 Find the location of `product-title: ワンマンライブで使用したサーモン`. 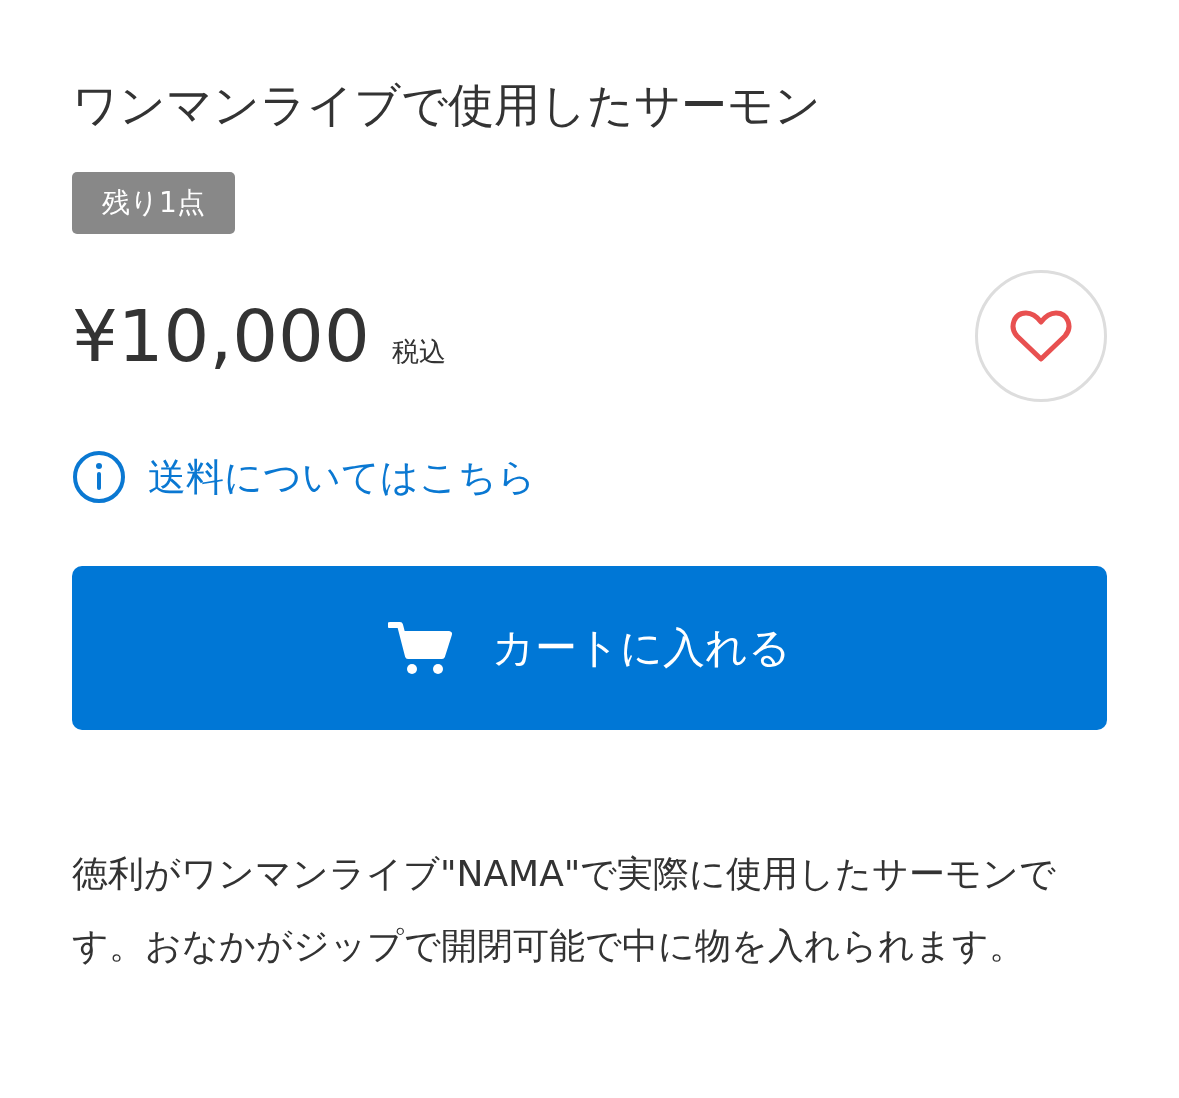

product-title: ワンマンライブで使用したサーモン is located at coordinates (446, 105).